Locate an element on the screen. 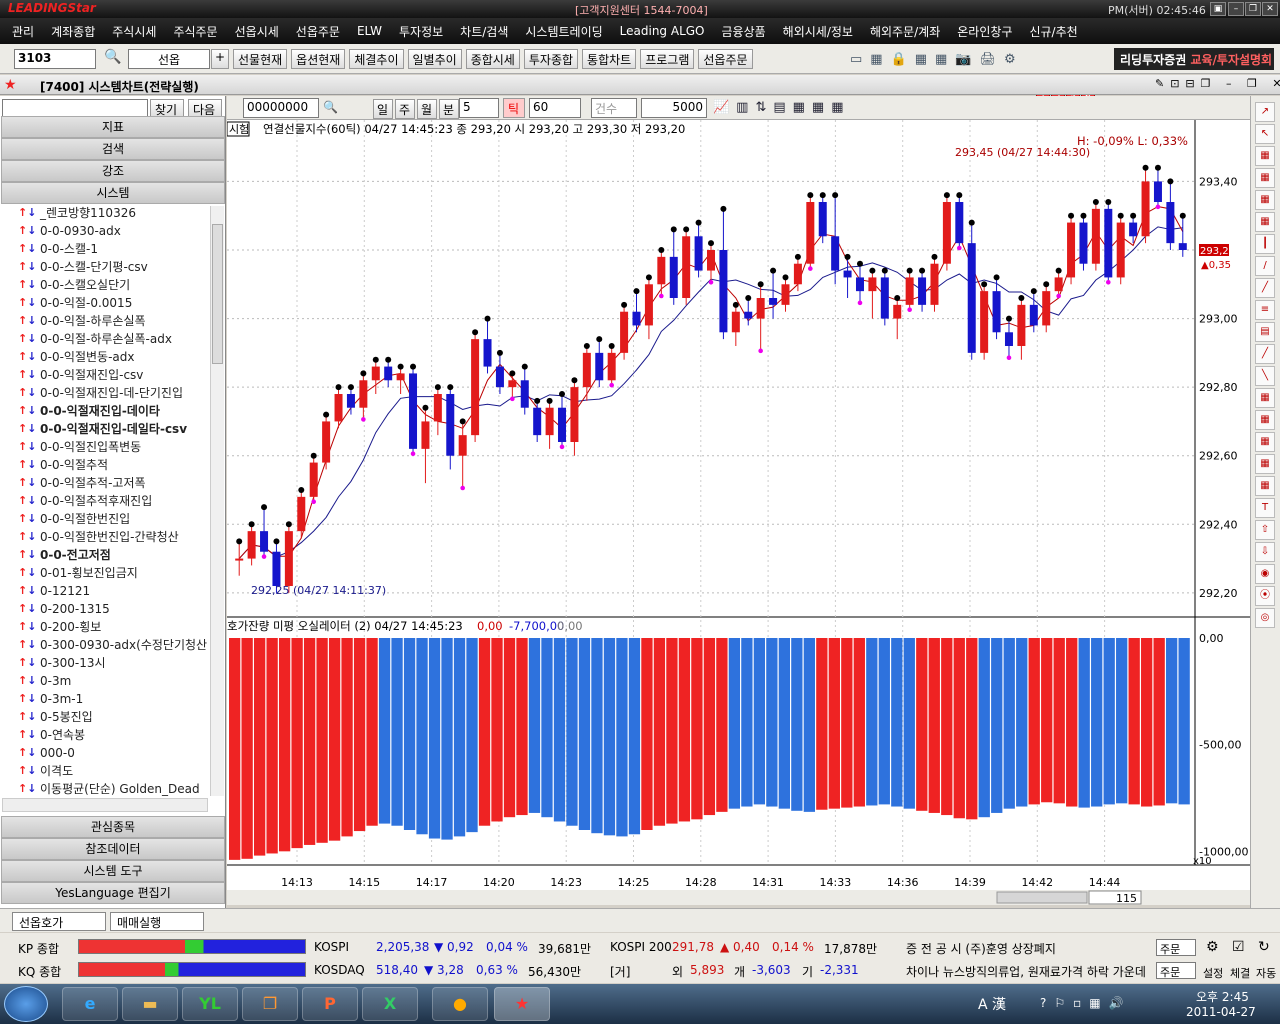 The image size is (1280, 1024). refresh-icon: ↻ is located at coordinates (1264, 947).